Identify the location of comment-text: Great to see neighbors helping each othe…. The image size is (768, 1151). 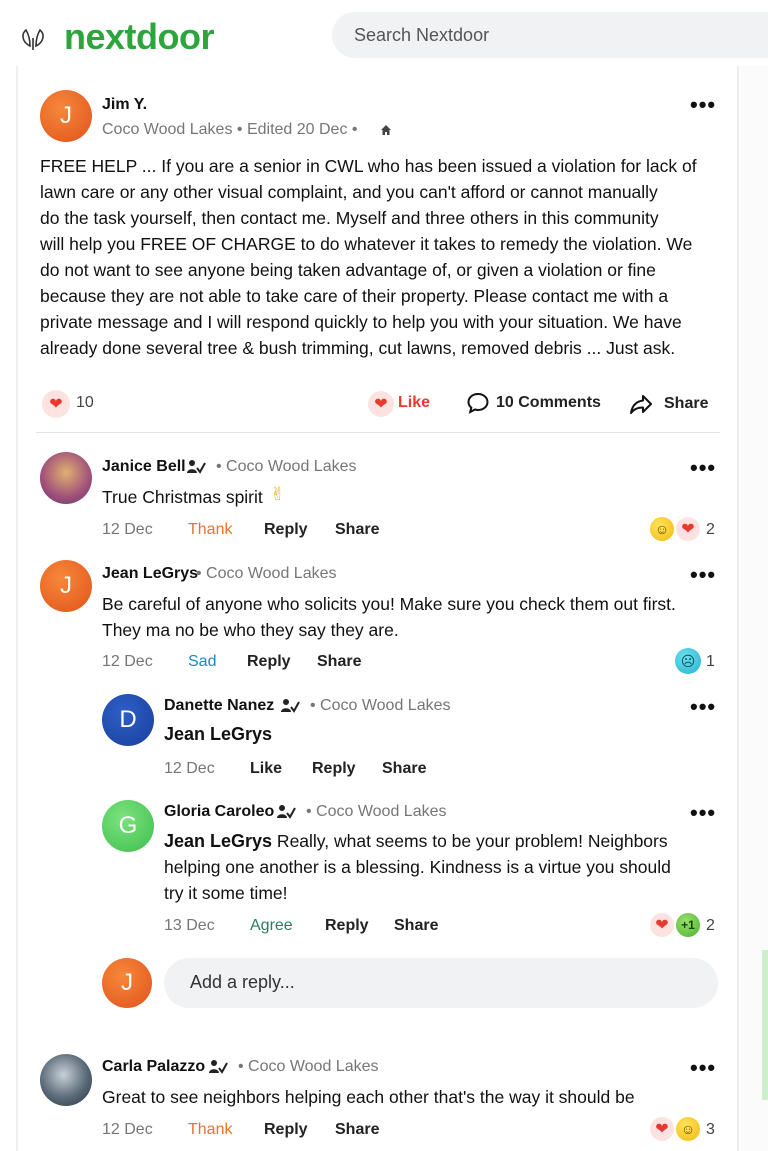
(368, 1097).